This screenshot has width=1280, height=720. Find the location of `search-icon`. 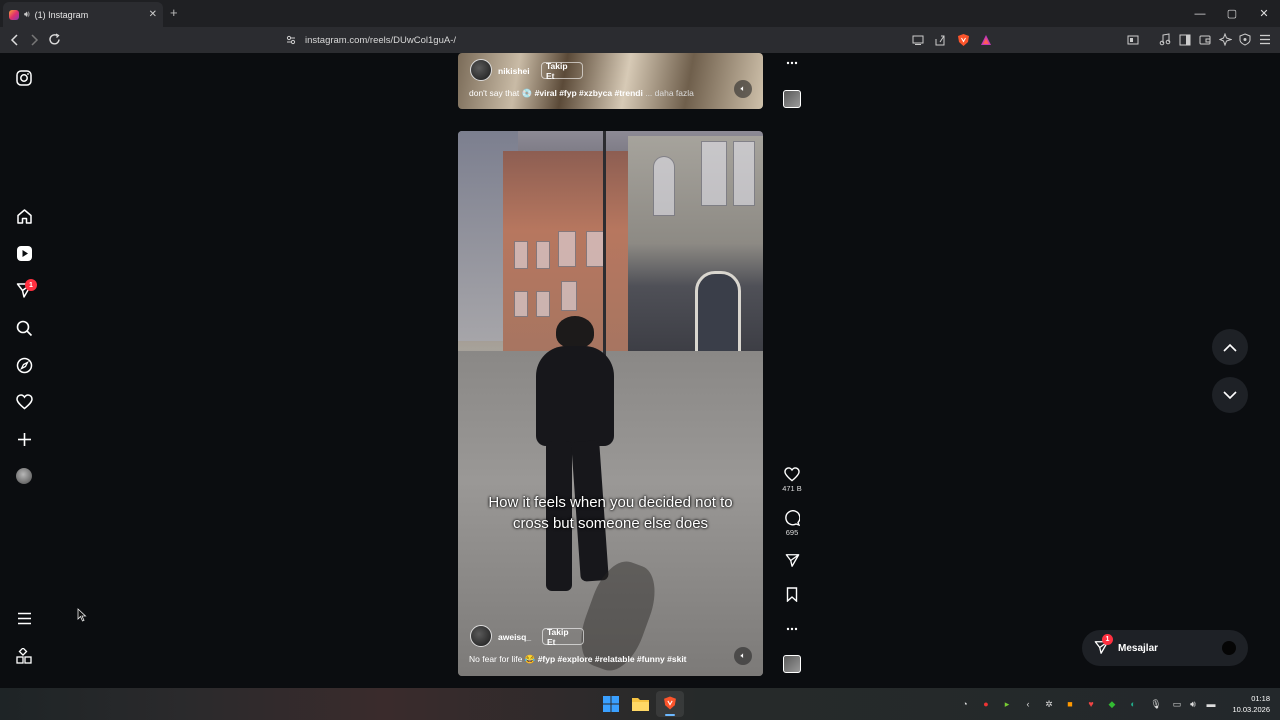

search-icon is located at coordinates (24, 328).